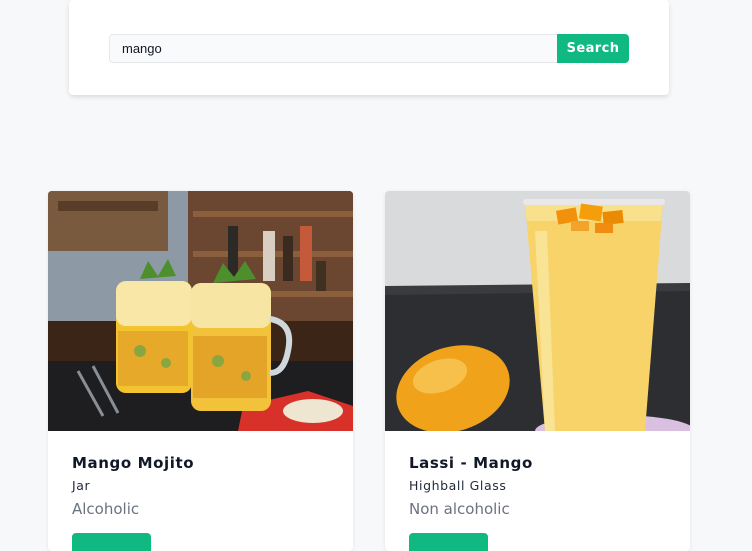  I want to click on drink-title: Lassi - Mango, so click(471, 463).